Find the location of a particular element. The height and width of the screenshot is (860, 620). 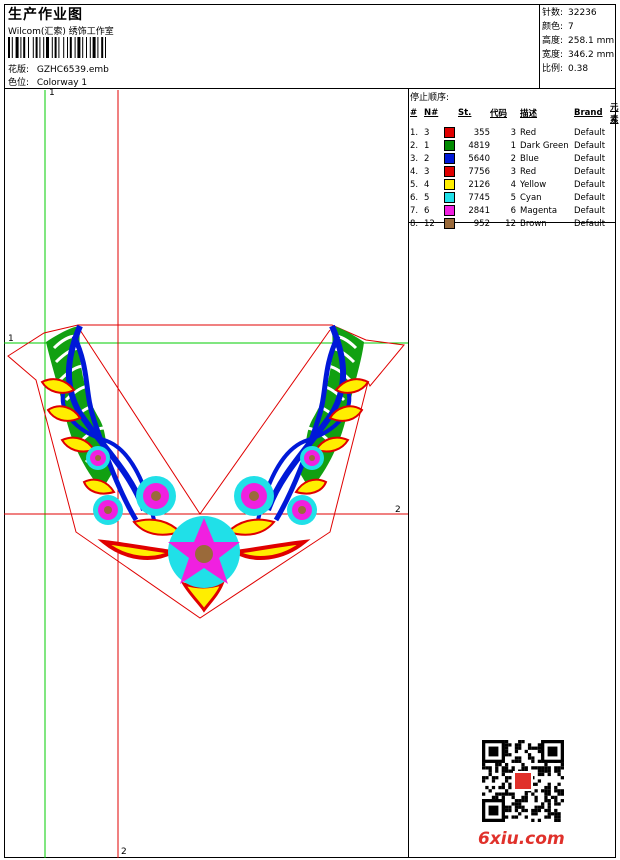

design-file-label: 花版: is located at coordinates (19, 70).